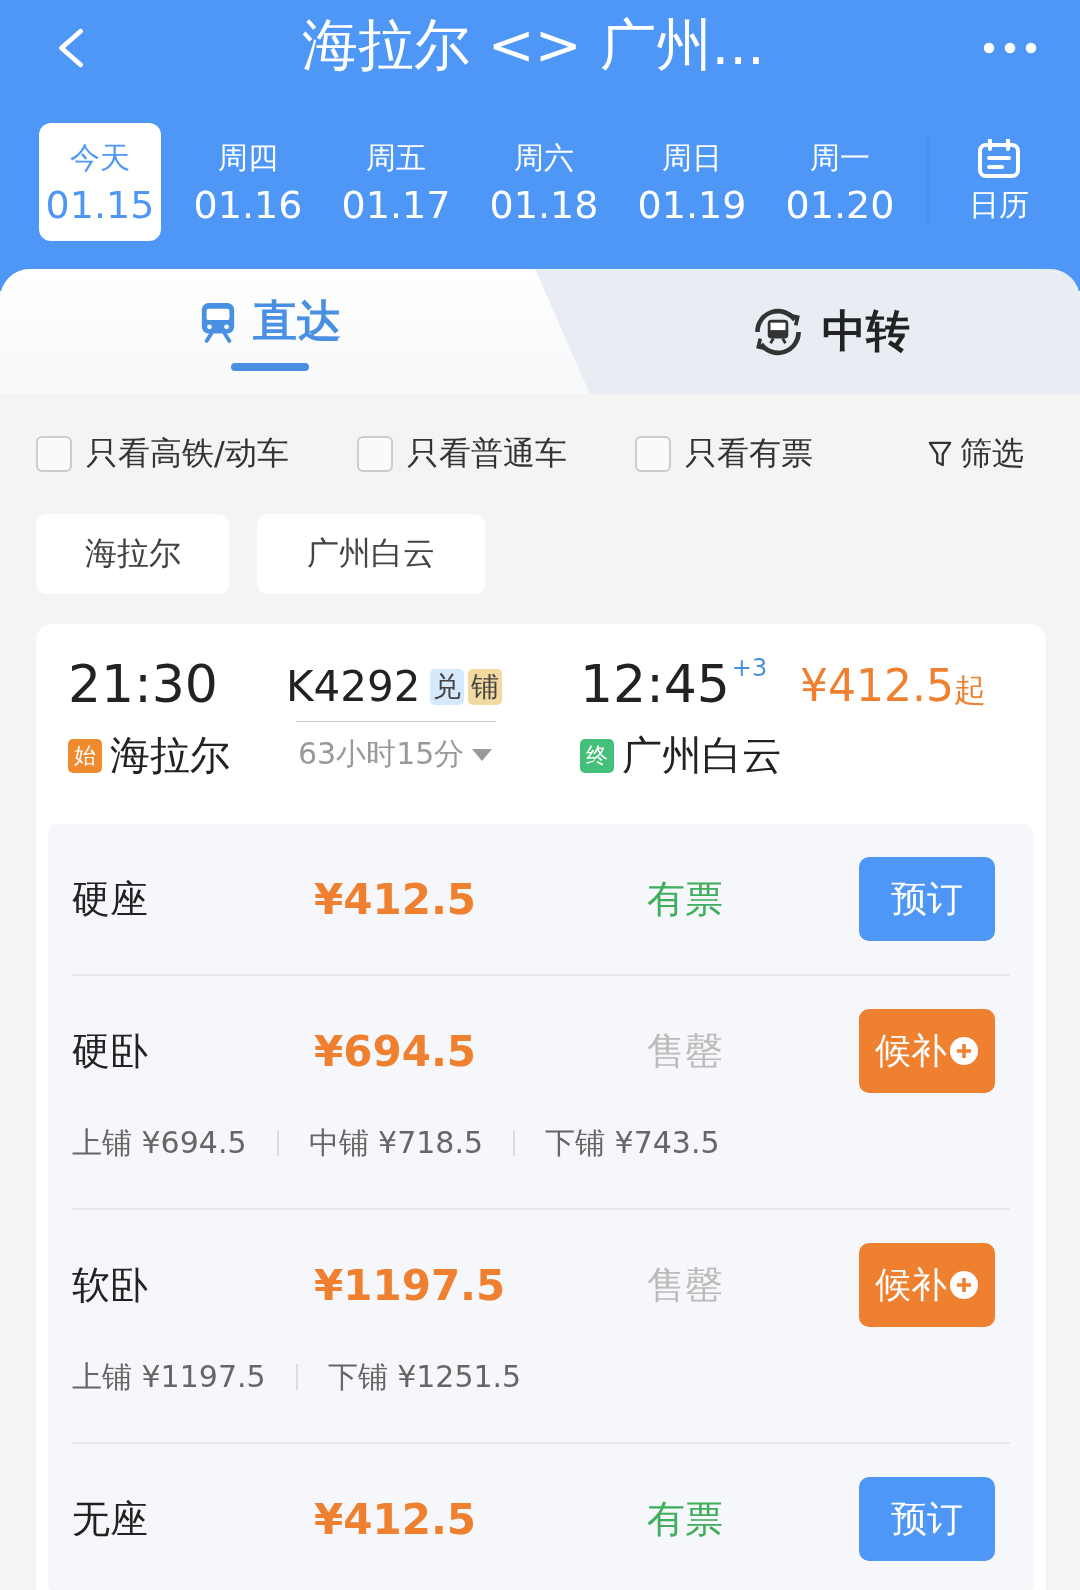  I want to click on duration-toggle: 63小时15分, so click(395, 754).